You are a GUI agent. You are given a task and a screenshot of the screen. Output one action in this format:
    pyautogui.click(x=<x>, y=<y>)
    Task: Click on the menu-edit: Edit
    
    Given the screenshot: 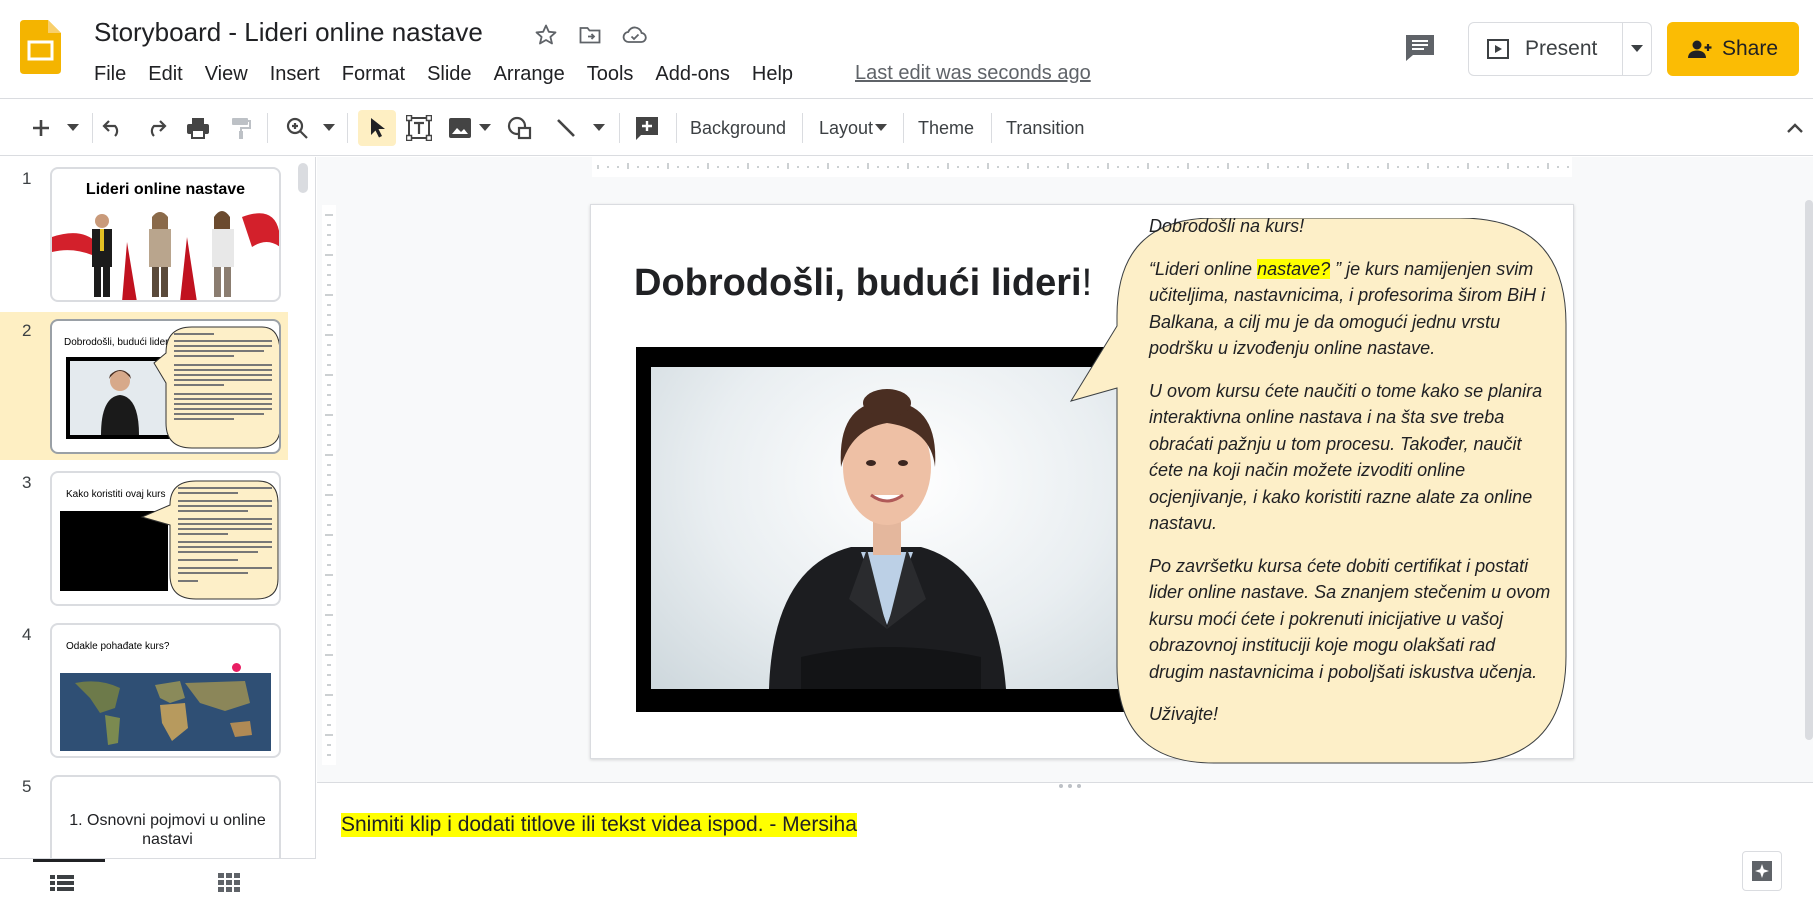 What is the action you would take?
    pyautogui.click(x=165, y=74)
    